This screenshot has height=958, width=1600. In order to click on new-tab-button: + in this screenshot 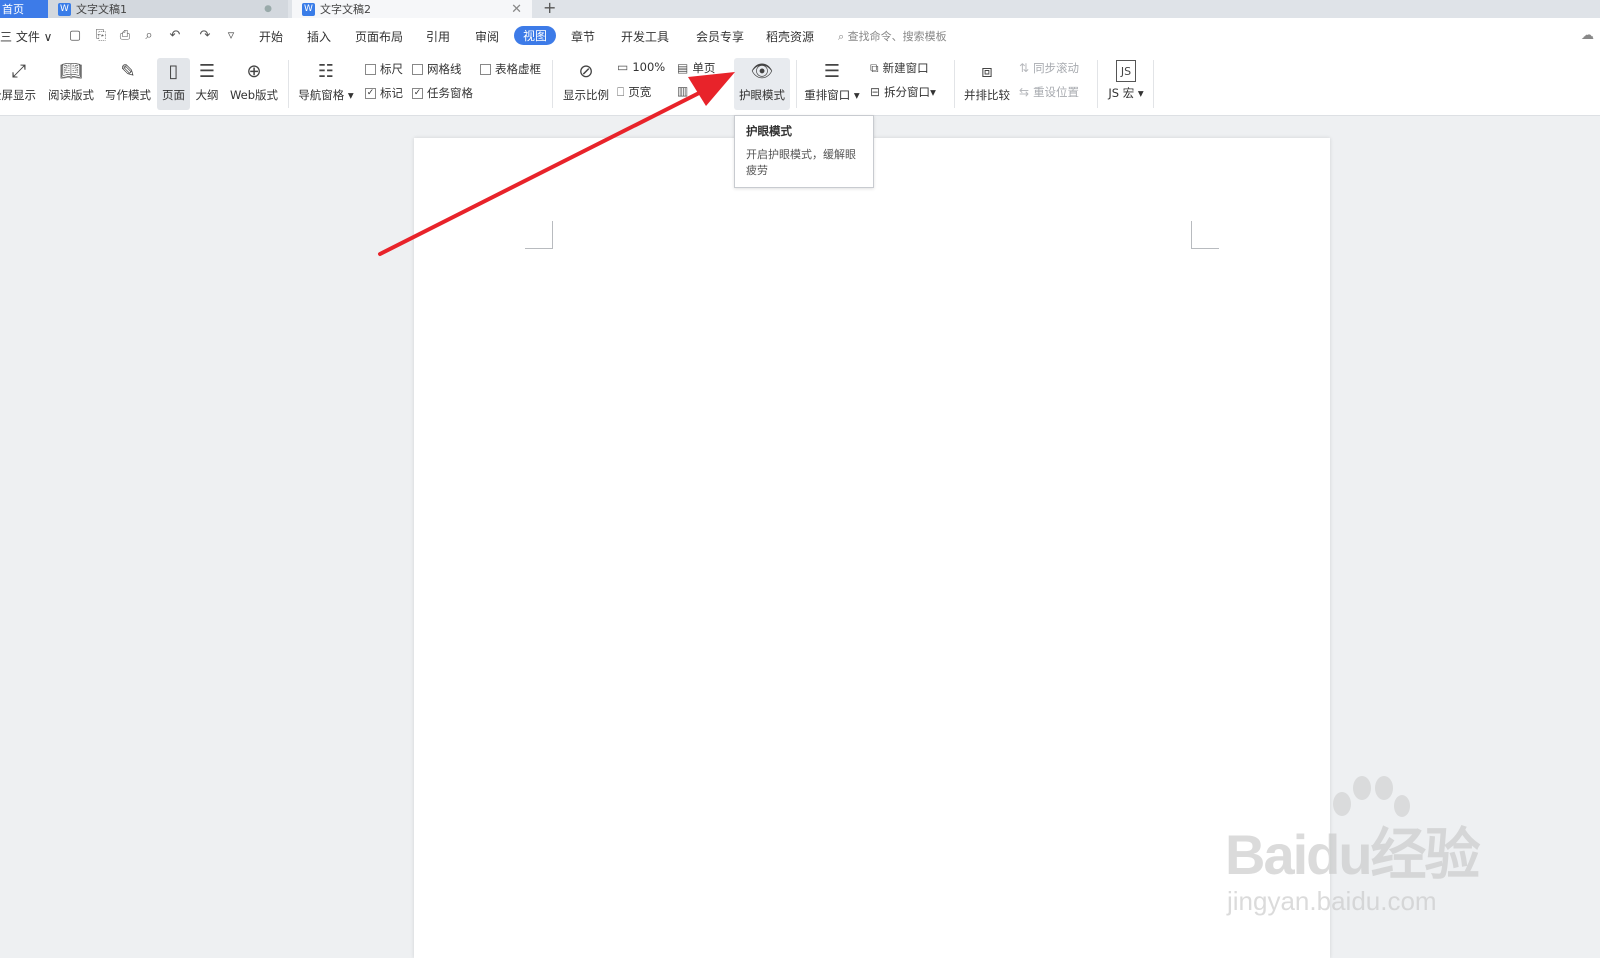, I will do `click(549, 8)`.